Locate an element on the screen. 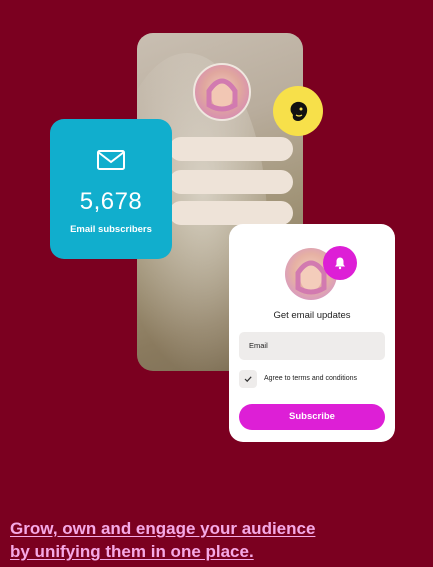 Image resolution: width=433 pixels, height=567 pixels. subscribers-card: 5,678 Email subscribers is located at coordinates (111, 189).